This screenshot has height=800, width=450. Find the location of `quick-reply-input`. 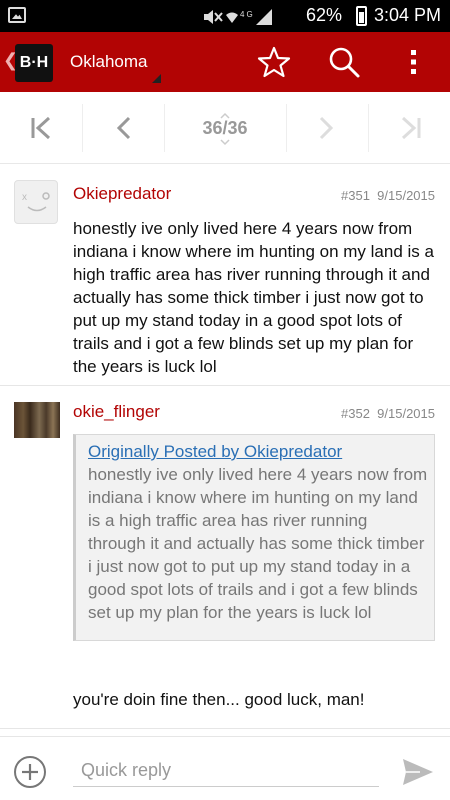

quick-reply-input is located at coordinates (226, 771).